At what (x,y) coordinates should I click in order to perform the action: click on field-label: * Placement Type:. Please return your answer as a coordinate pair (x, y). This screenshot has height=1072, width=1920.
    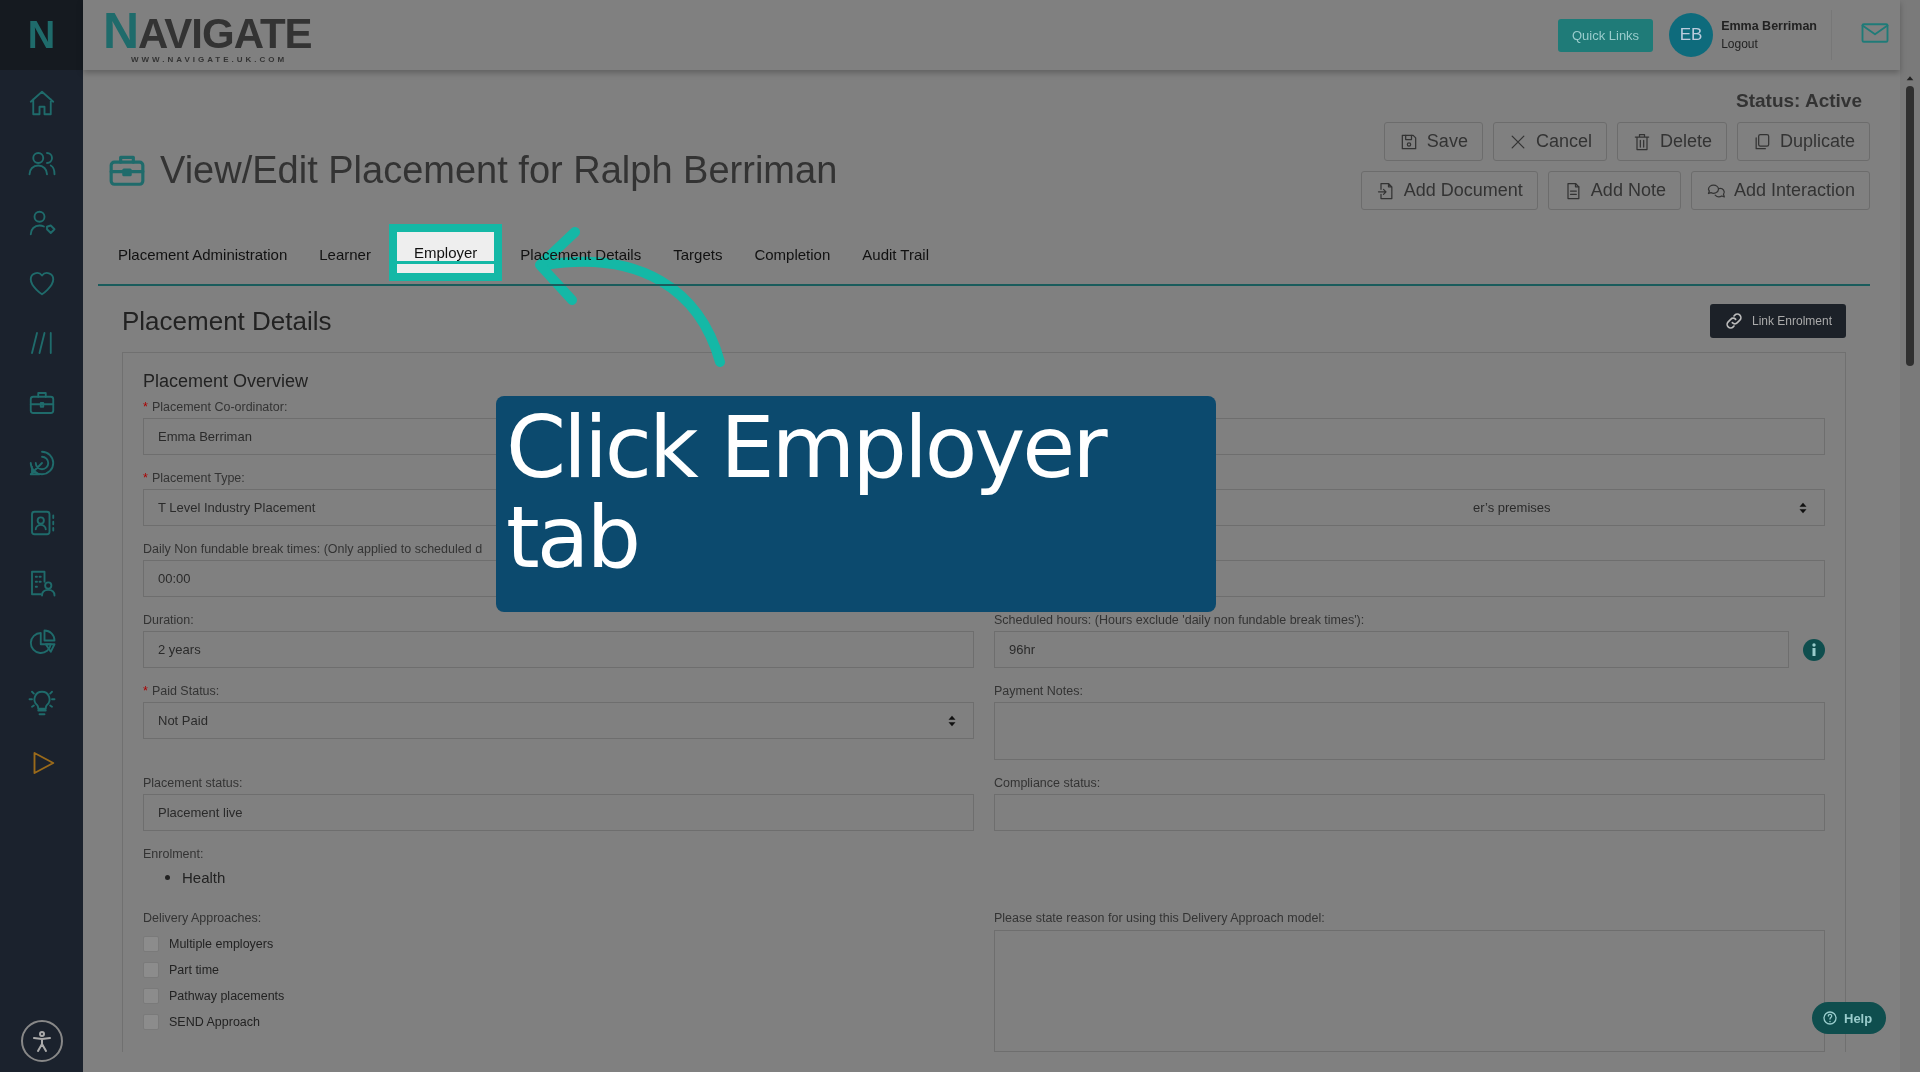
    Looking at the image, I should click on (194, 478).